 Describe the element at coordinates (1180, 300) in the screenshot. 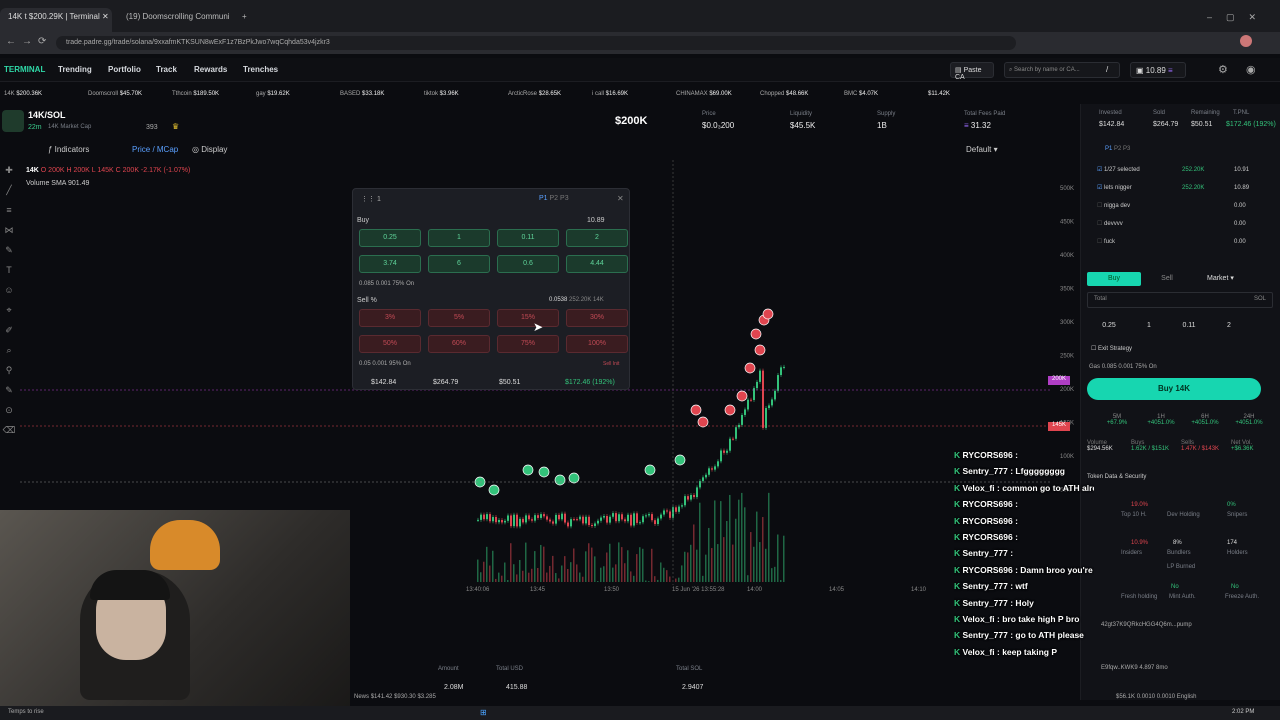

I see `total-input: Total SOL` at that location.